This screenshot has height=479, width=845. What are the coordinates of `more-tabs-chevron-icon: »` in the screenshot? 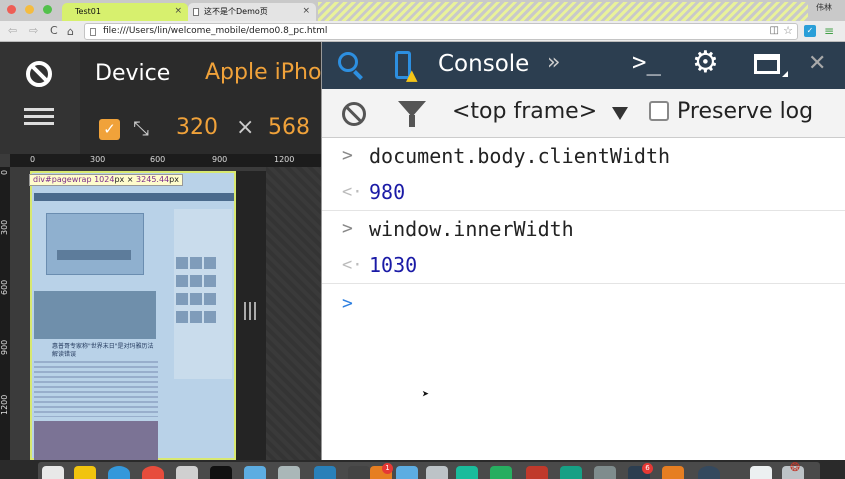 It's located at (553, 62).